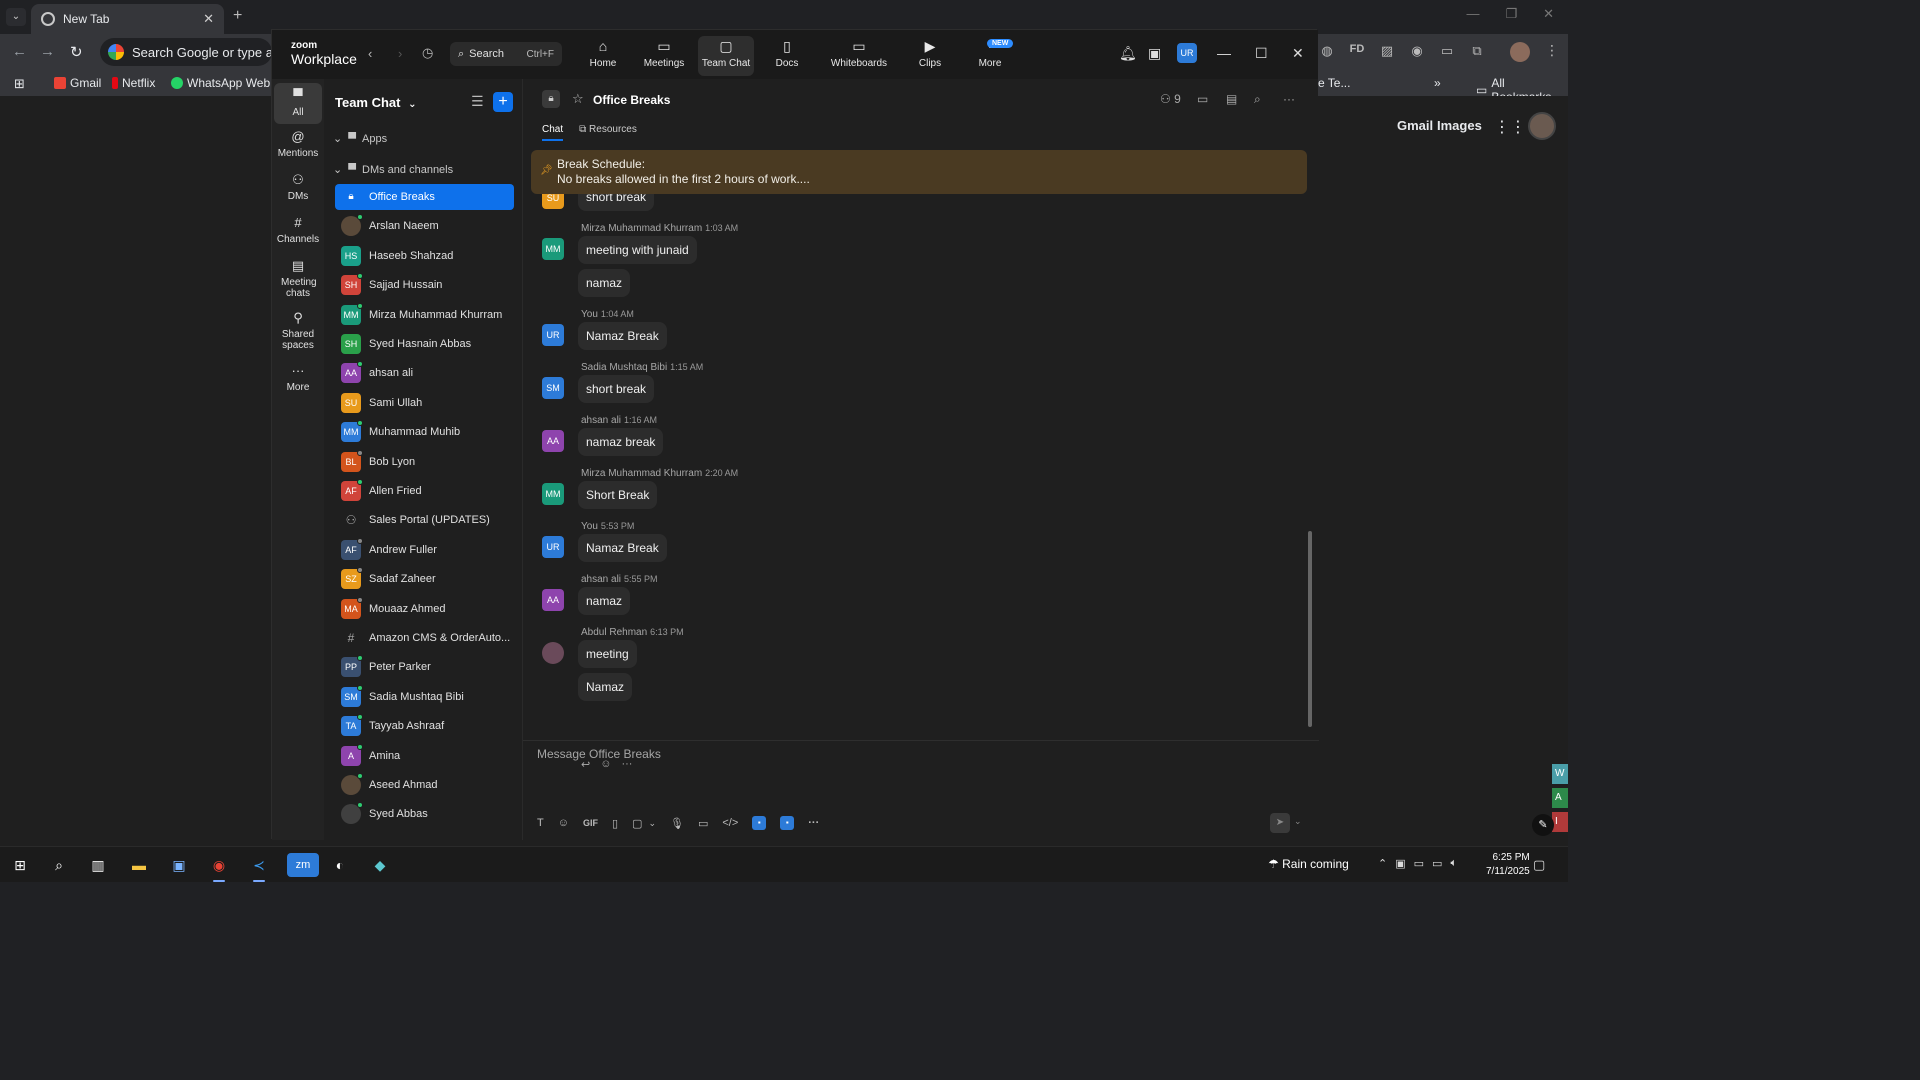  I want to click on sender-name: Sadia Mushtaq Bibi, so click(624, 367).